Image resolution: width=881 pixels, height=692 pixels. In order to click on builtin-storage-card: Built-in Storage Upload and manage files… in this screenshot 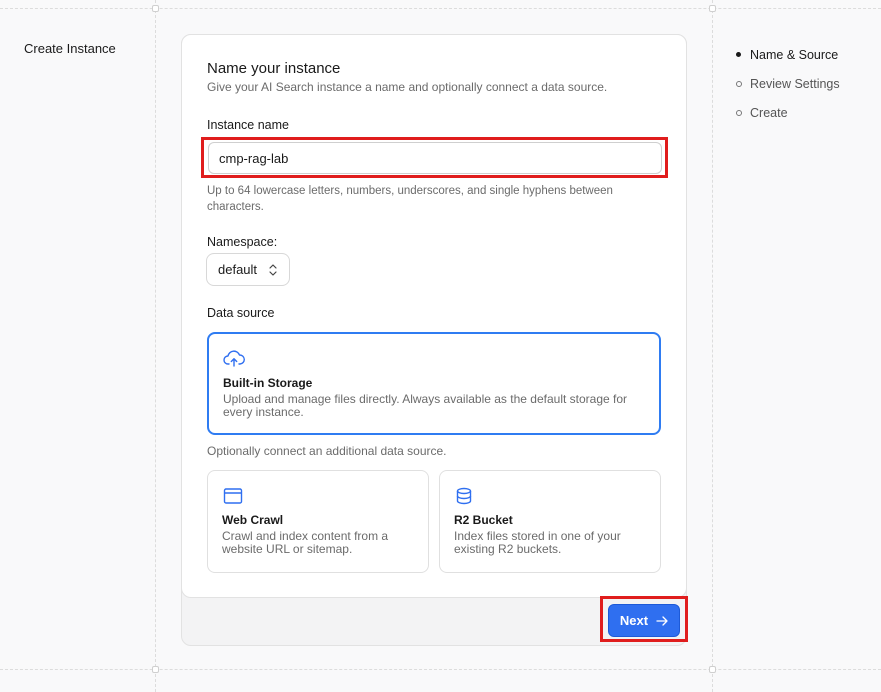, I will do `click(434, 383)`.